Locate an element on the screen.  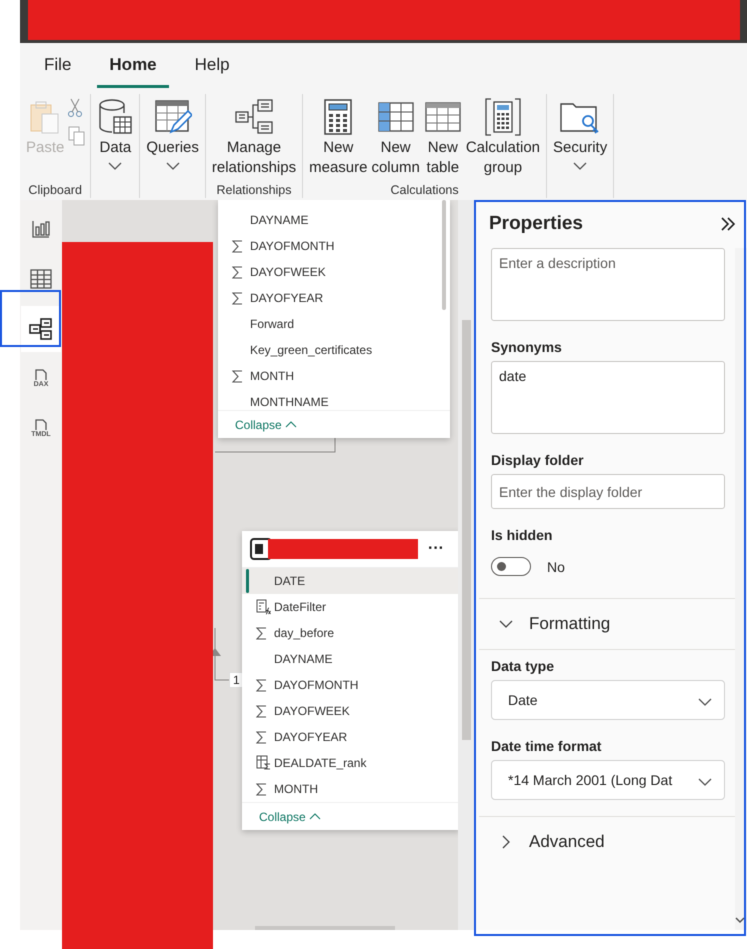
table-pencil-icon is located at coordinates (173, 117).